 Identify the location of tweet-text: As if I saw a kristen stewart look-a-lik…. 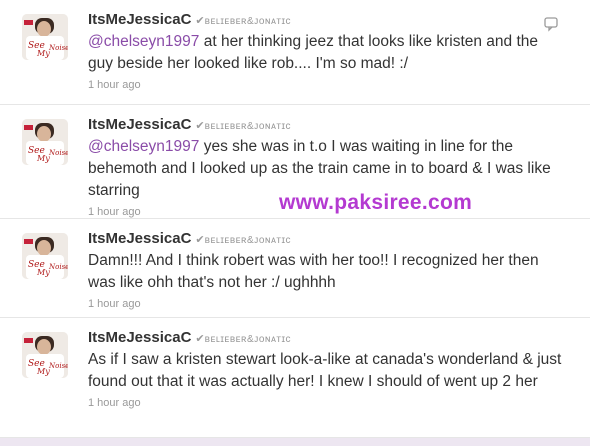
(325, 370).